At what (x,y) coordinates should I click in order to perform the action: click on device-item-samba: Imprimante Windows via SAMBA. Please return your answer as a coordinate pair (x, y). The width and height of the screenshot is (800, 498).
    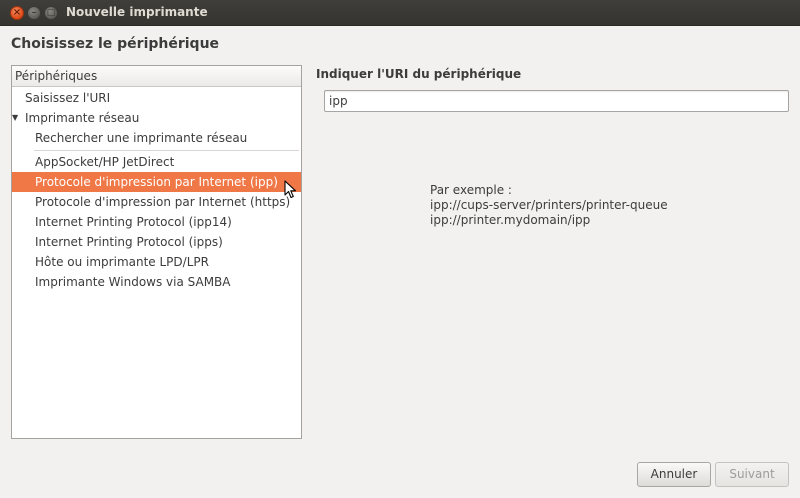
    Looking at the image, I should click on (156, 282).